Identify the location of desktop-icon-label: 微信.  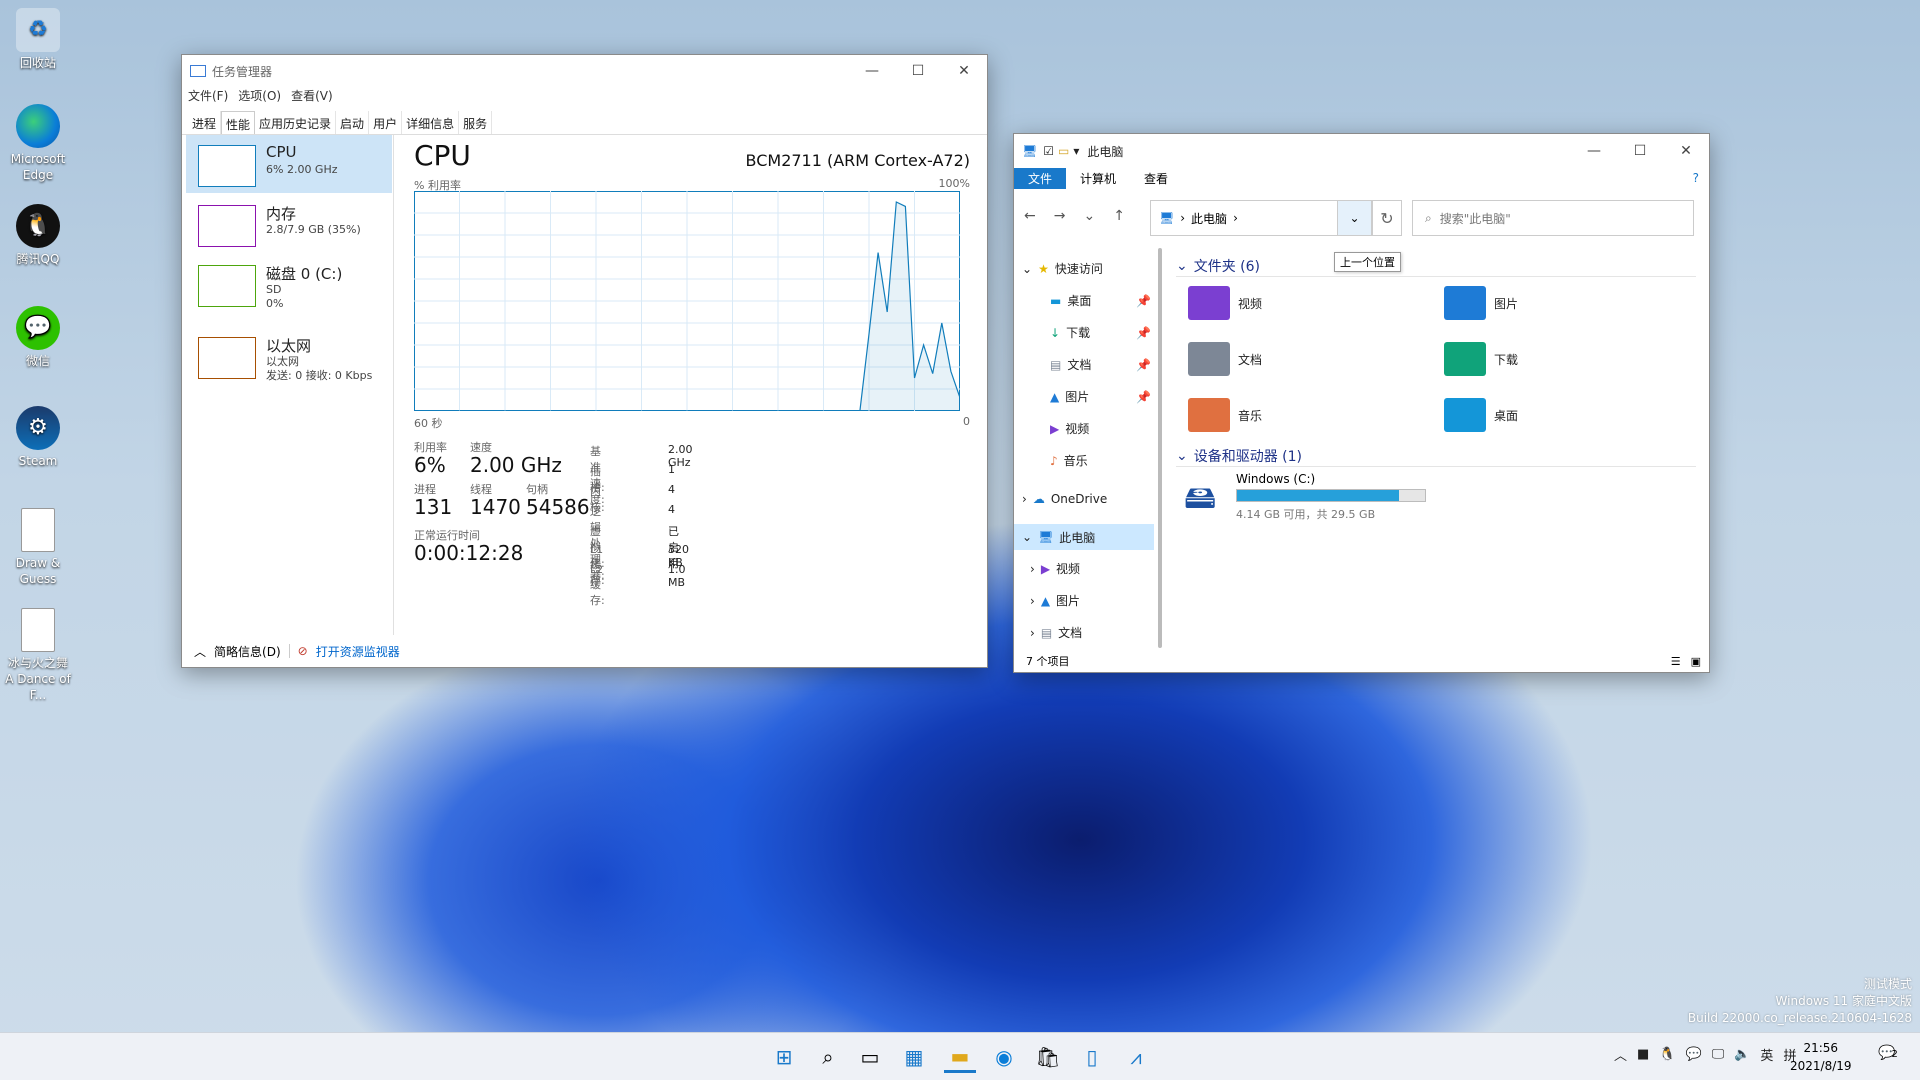
(37, 361).